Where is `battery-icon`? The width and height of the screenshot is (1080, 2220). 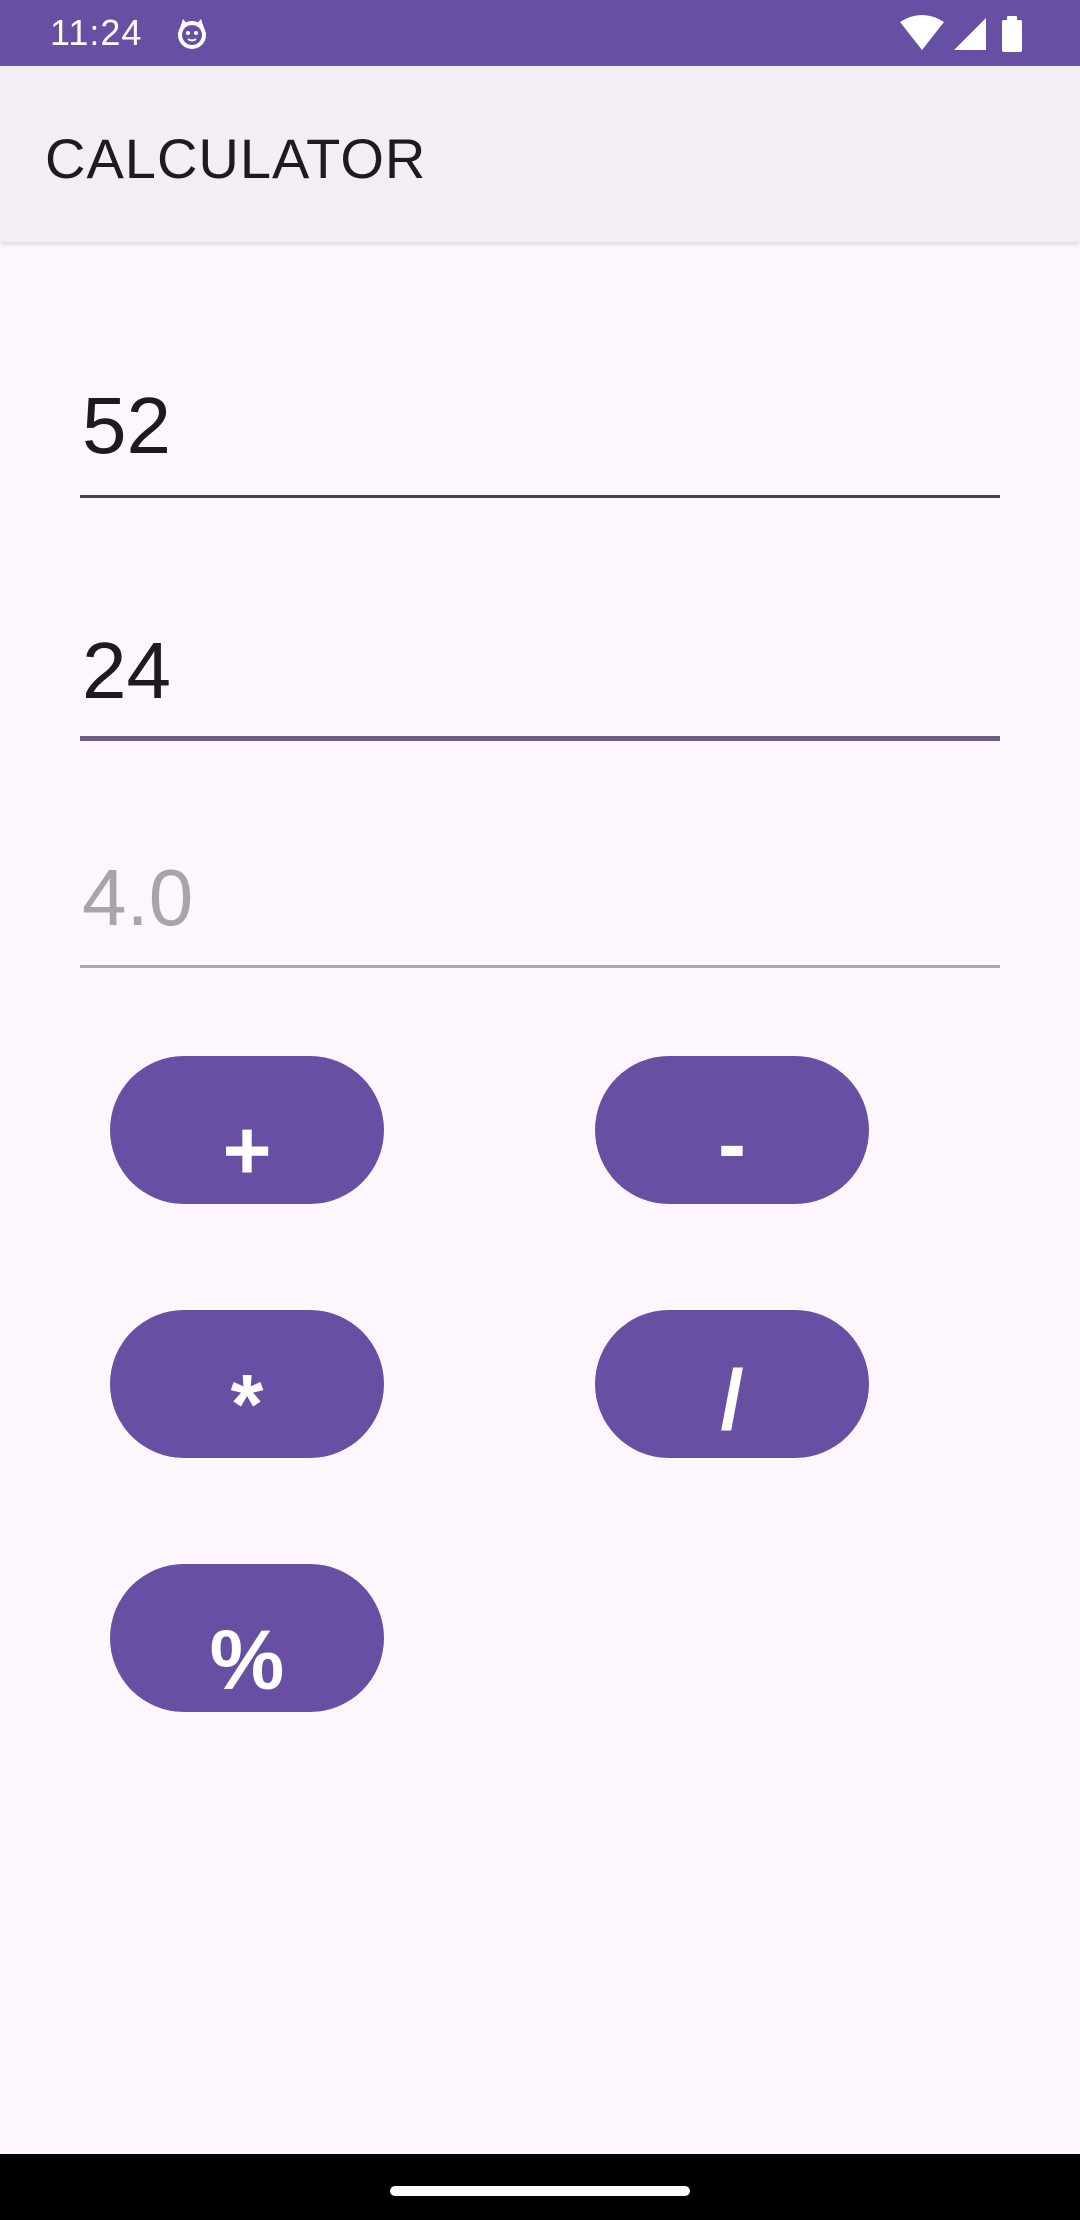
battery-icon is located at coordinates (1012, 34).